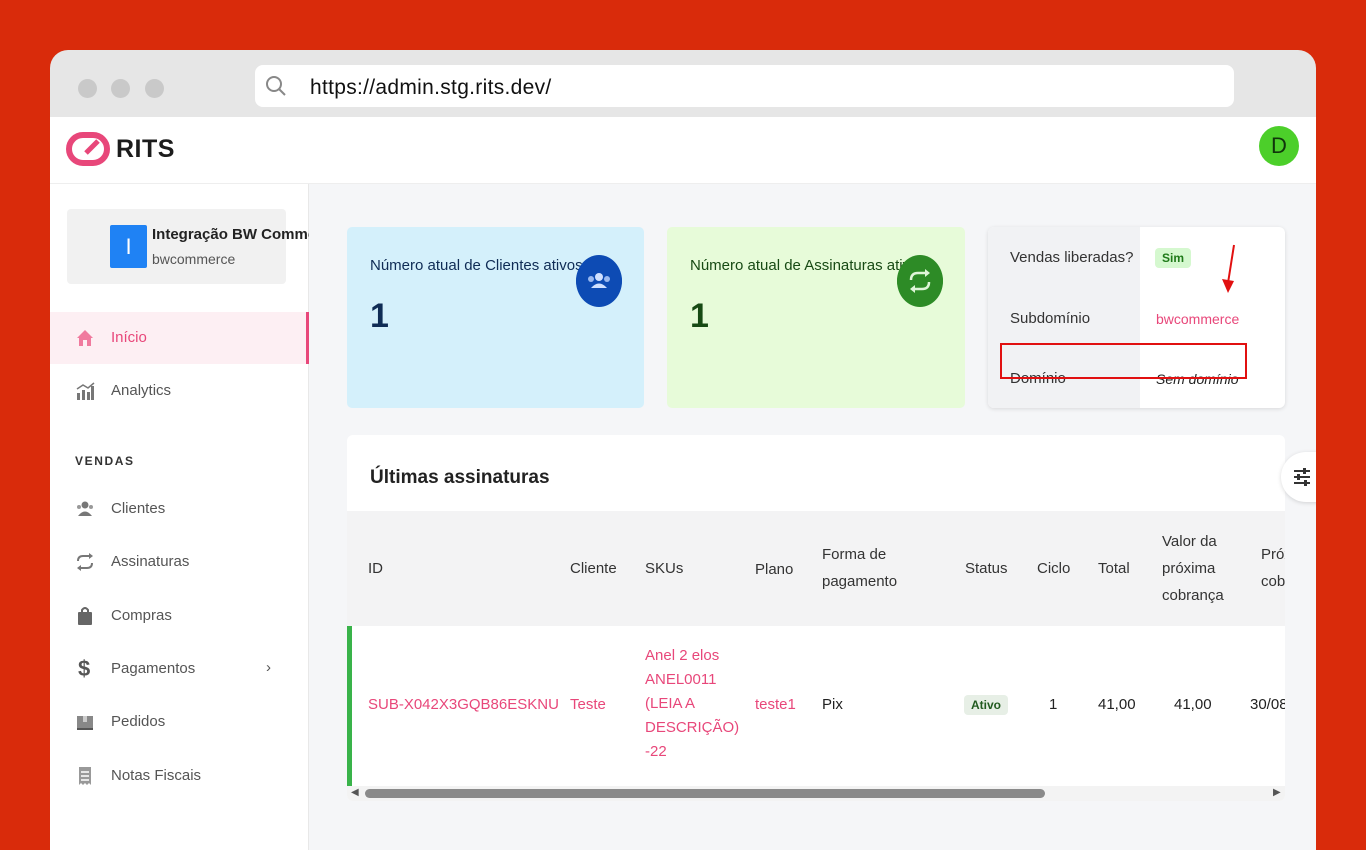 Image resolution: width=1366 pixels, height=850 pixels. What do you see at coordinates (1123, 361) in the screenshot?
I see `subdomain-highlight-box` at bounding box center [1123, 361].